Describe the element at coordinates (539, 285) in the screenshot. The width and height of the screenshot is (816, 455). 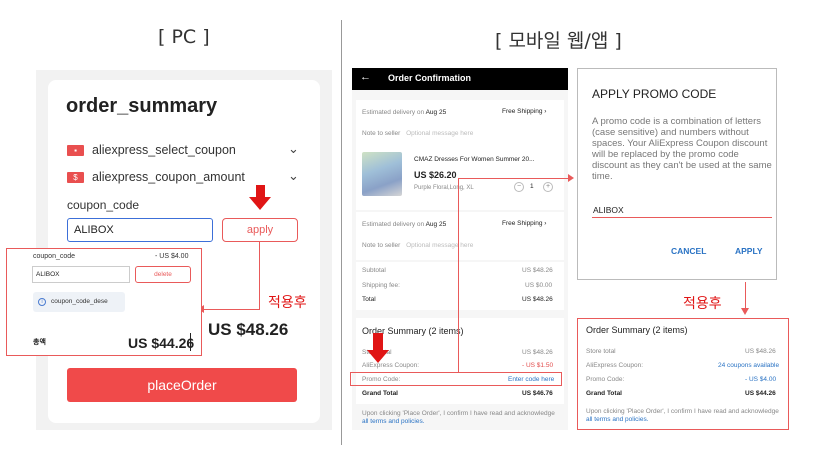
I see `shipping-fee-value: US $0.00` at that location.